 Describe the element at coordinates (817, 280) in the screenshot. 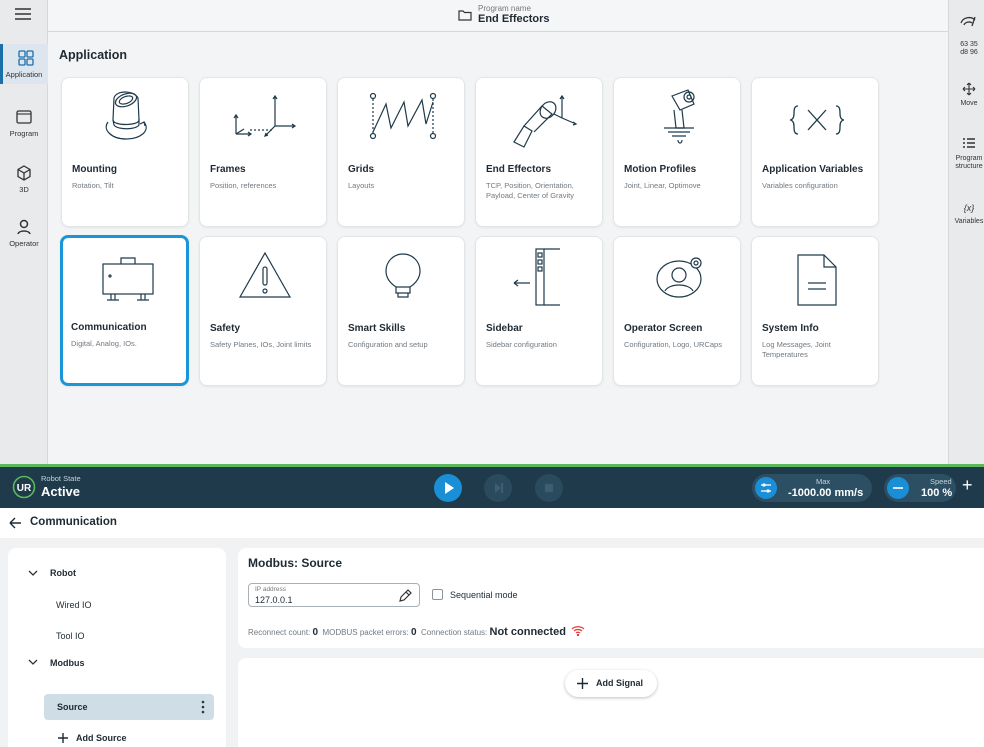

I see `document-icon` at that location.